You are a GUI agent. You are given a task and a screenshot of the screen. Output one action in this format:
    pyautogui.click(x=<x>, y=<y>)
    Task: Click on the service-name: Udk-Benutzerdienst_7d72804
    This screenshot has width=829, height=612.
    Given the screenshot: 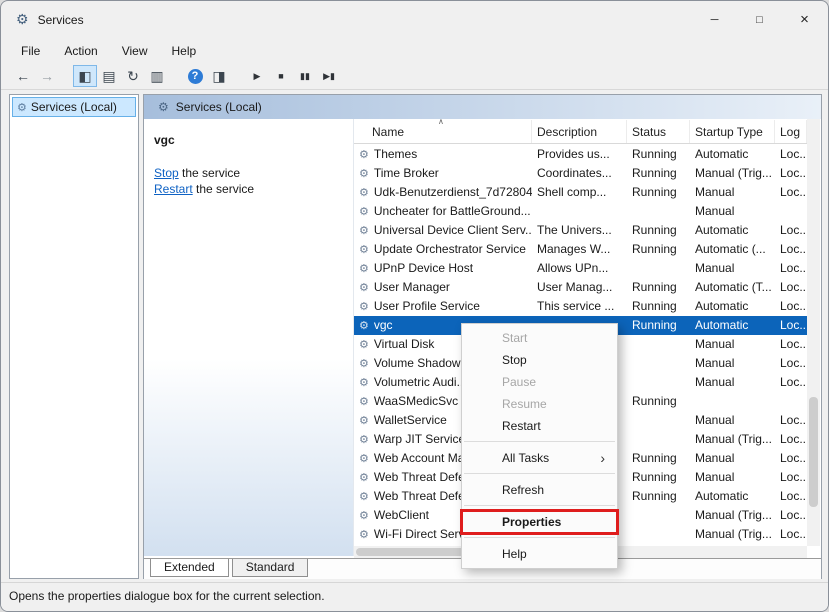 What is the action you would take?
    pyautogui.click(x=452, y=192)
    